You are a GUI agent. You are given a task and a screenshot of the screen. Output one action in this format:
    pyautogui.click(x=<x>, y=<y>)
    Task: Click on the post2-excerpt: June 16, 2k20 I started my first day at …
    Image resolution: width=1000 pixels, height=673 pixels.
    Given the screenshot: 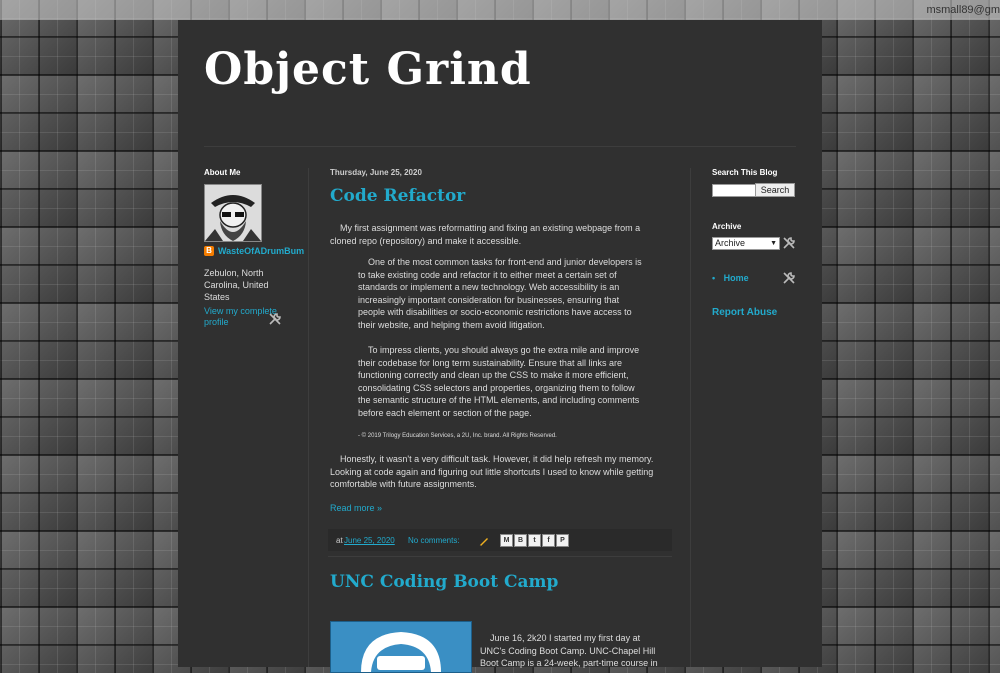 What is the action you would take?
    pyautogui.click(x=569, y=650)
    